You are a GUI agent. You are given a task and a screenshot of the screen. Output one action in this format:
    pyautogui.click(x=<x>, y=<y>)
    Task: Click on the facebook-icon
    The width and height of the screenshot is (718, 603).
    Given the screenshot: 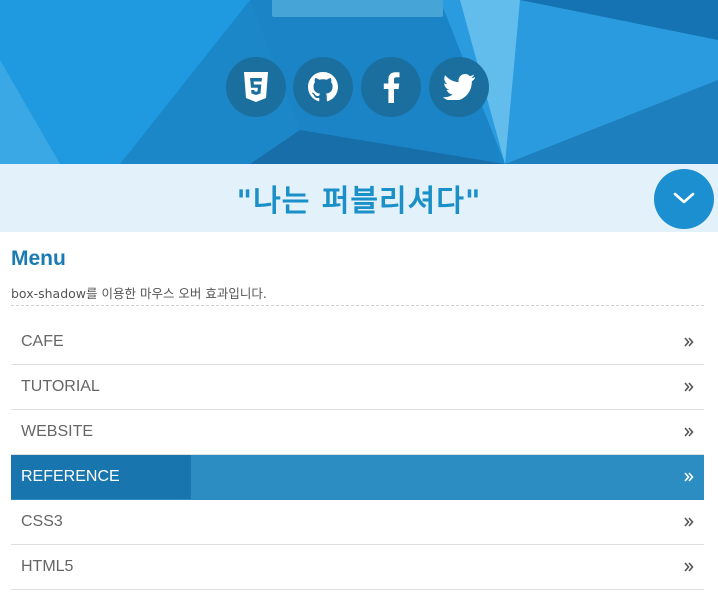 What is the action you would take?
    pyautogui.click(x=391, y=87)
    